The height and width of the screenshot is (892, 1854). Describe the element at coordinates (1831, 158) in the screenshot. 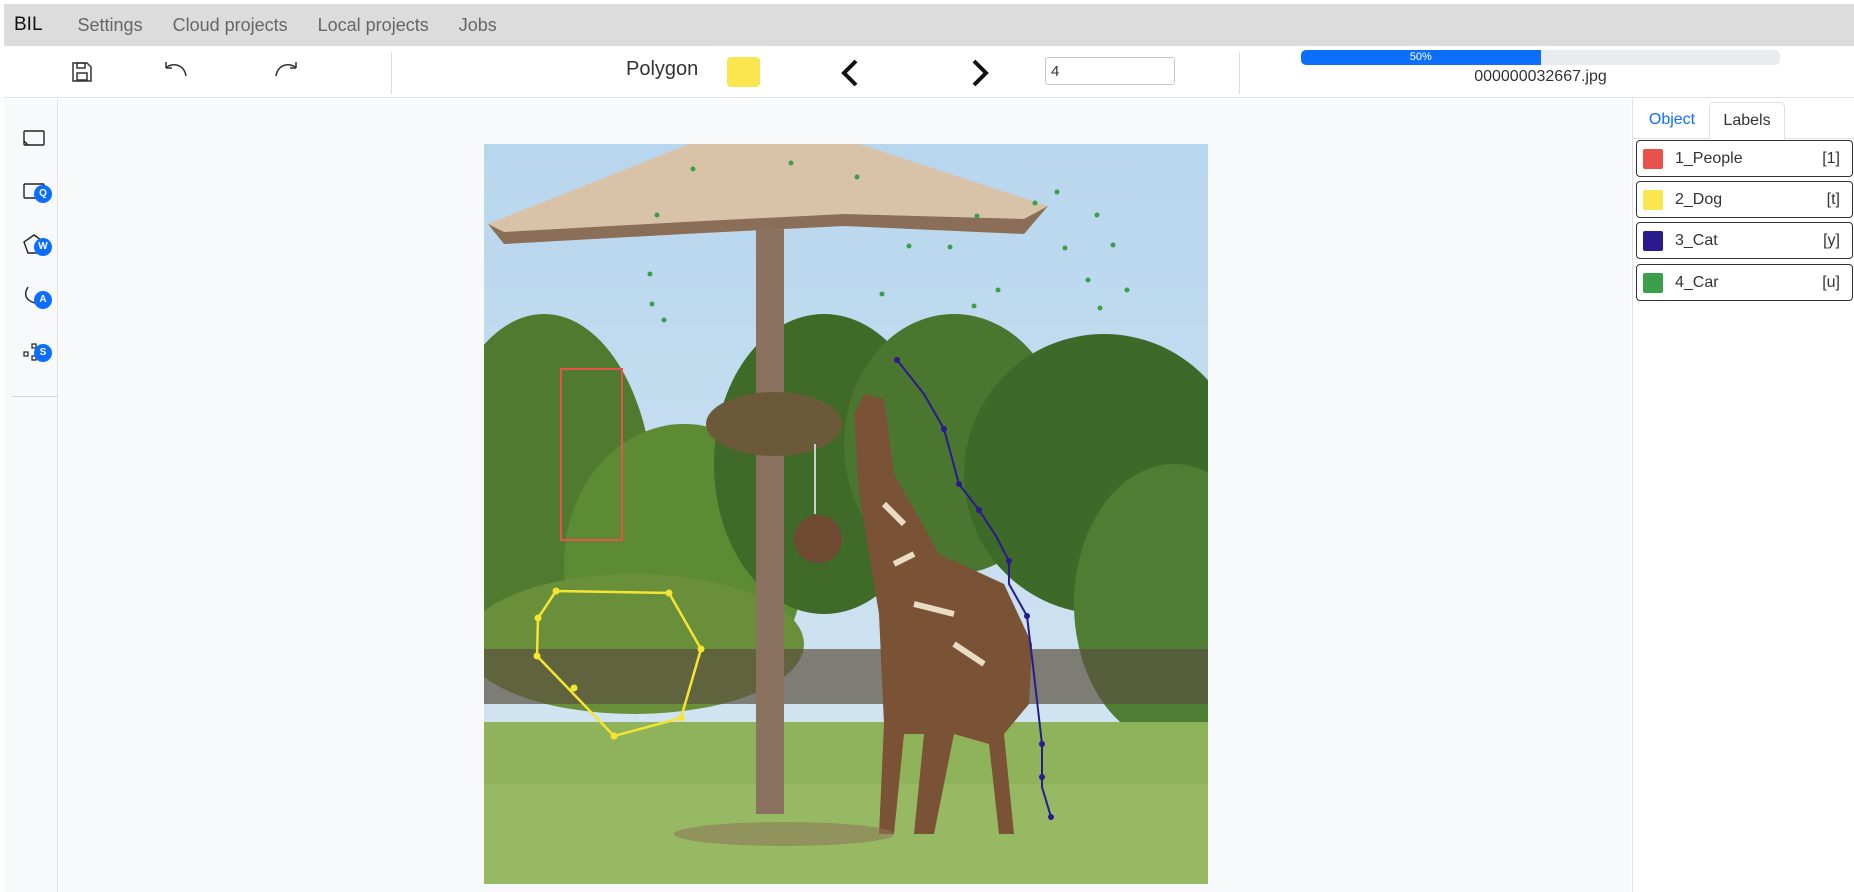

I see `label-shortcut: [1]` at that location.